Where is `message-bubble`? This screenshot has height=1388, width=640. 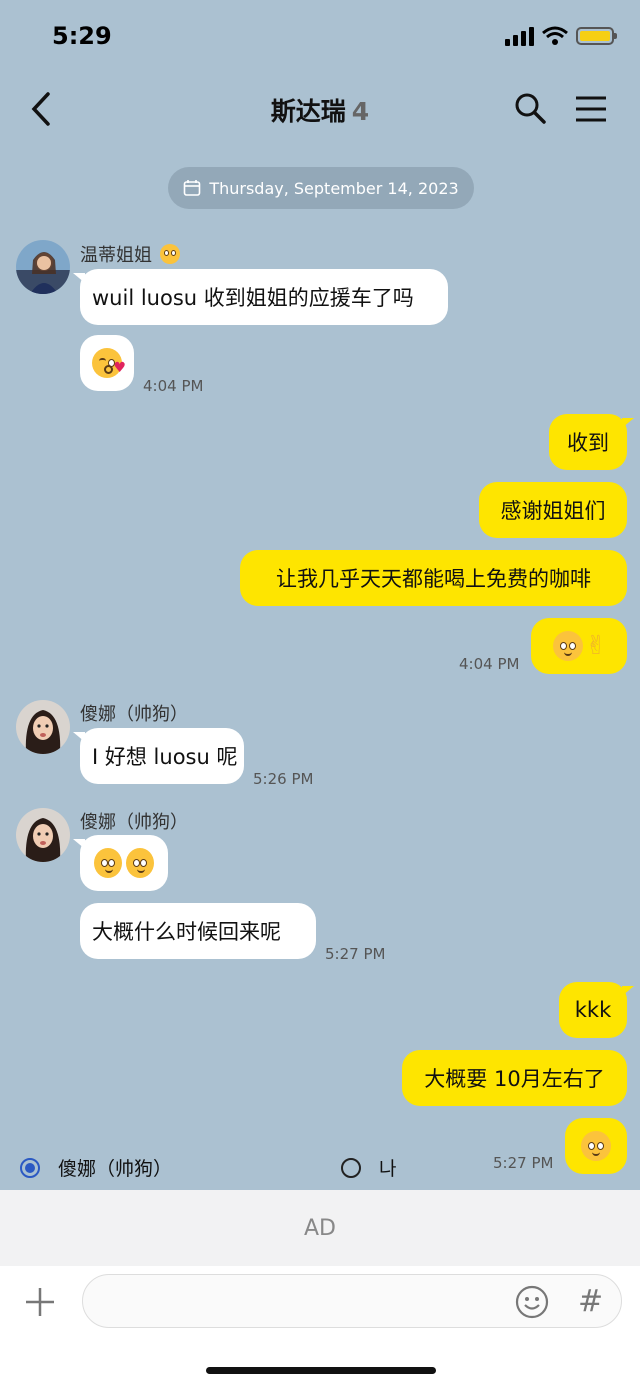 message-bubble is located at coordinates (120, 863).